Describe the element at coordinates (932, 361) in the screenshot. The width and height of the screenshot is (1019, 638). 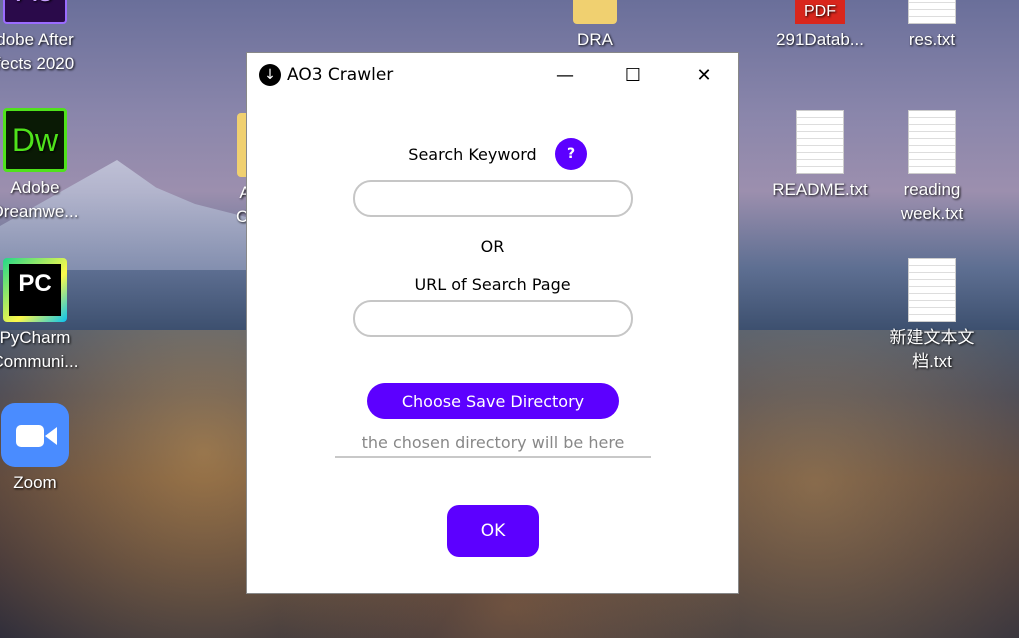
I see `icon-label: 档.txt` at that location.